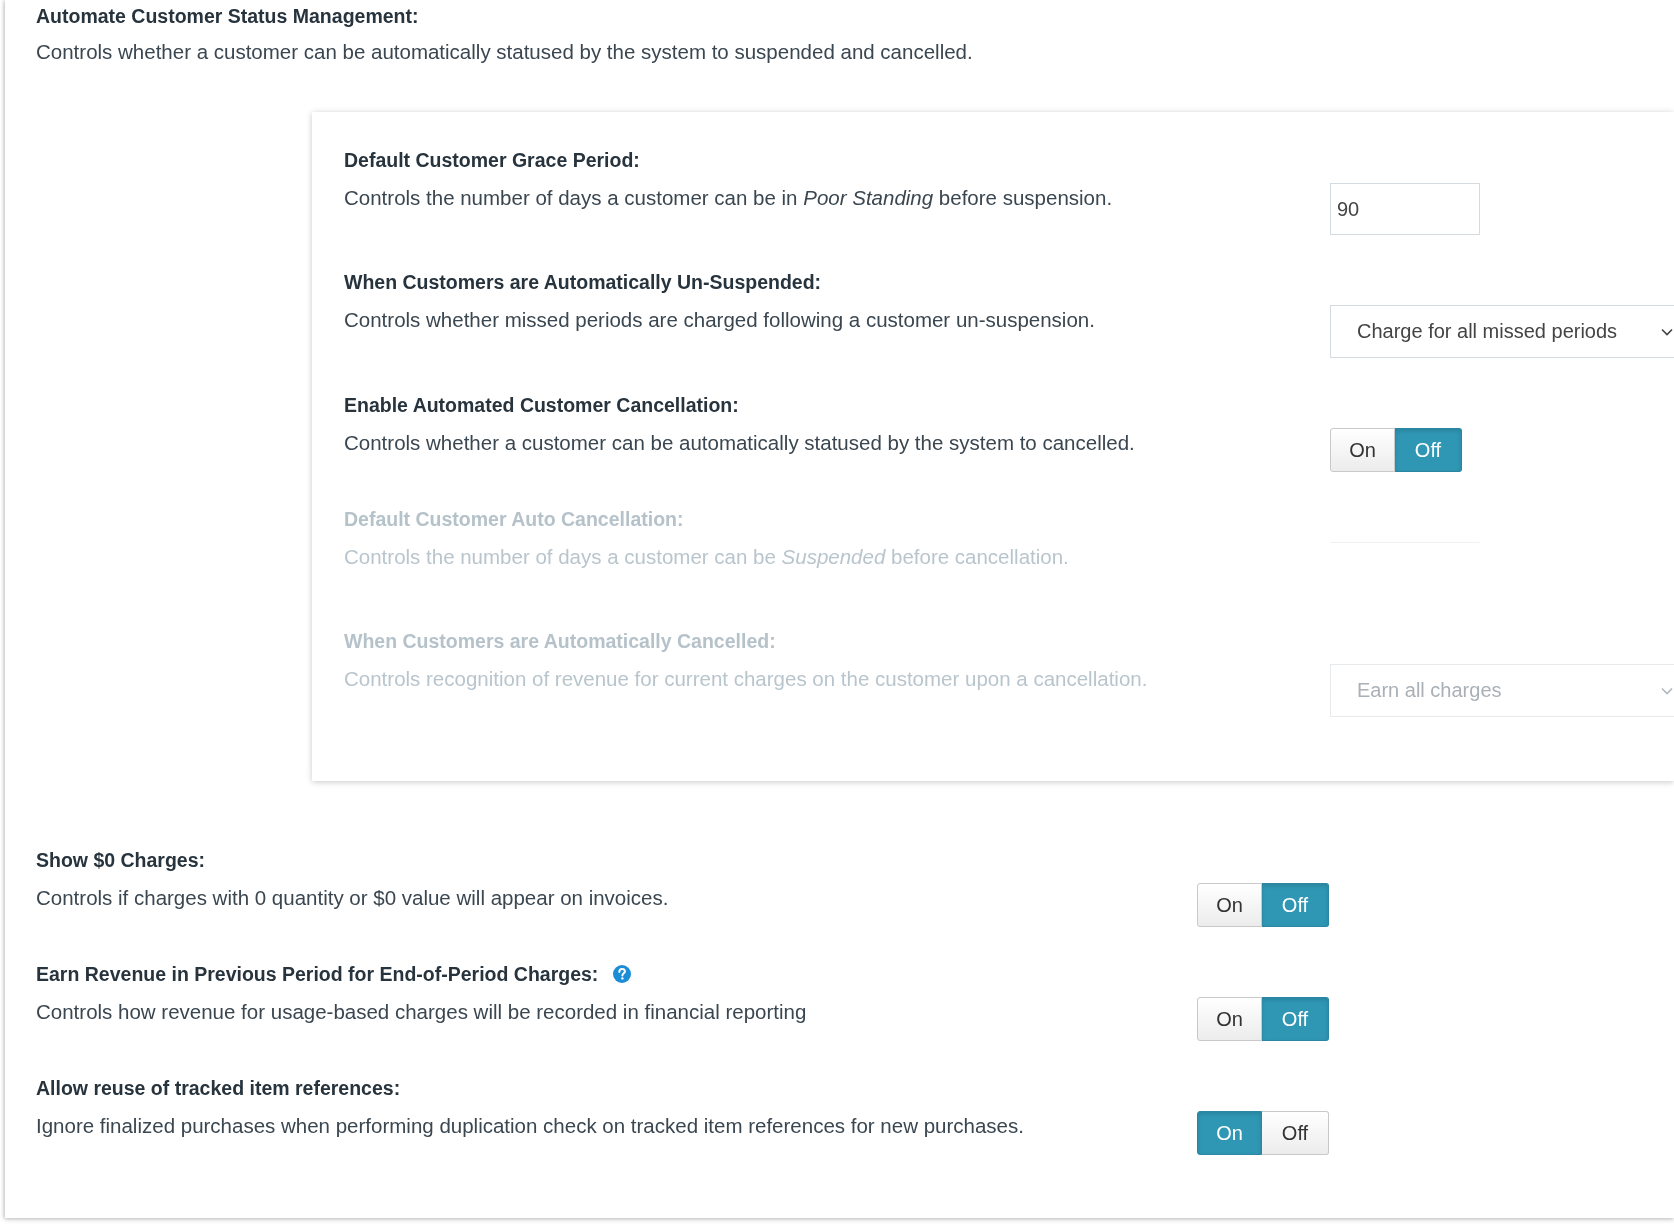  I want to click on toggle-option: Off, so click(1295, 1133).